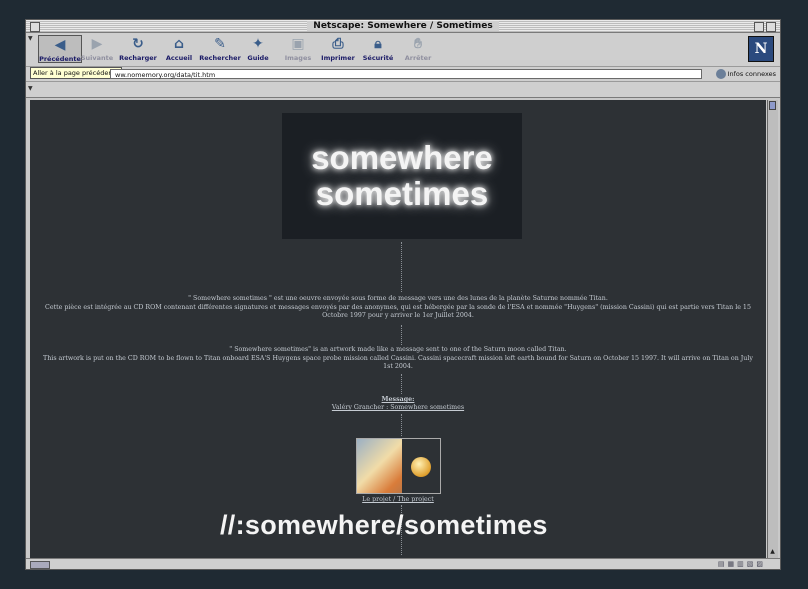 The width and height of the screenshot is (808, 589). Describe the element at coordinates (406, 74) in the screenshot. I see `url-field: ww.nomemory.org/data/tit.htm` at that location.